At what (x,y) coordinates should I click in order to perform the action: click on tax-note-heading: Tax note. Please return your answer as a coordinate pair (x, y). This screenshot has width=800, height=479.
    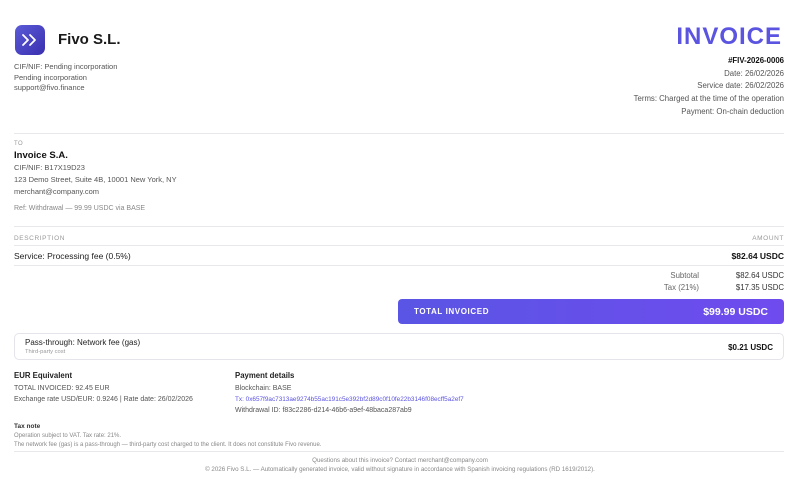
    Looking at the image, I should click on (27, 426).